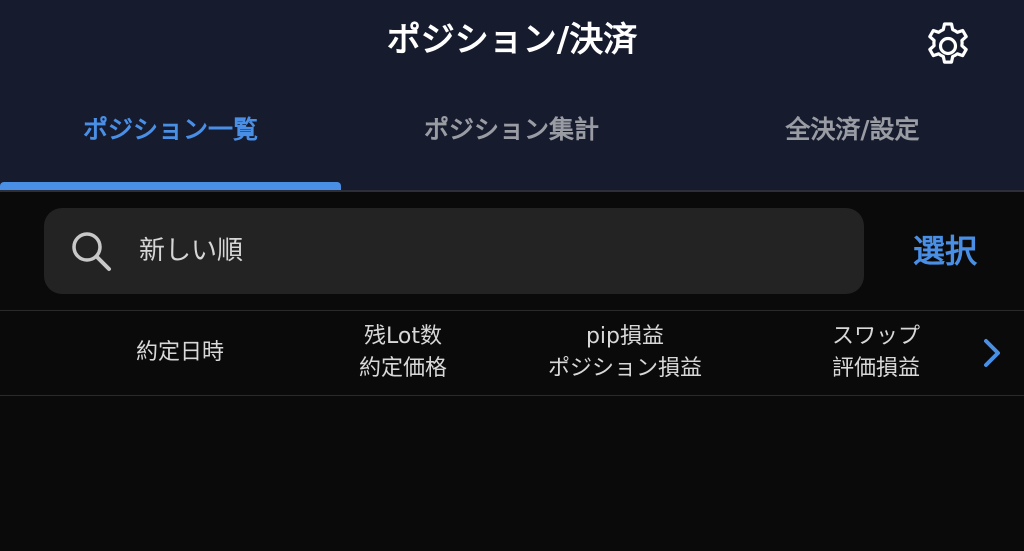 Image resolution: width=1024 pixels, height=551 pixels. What do you see at coordinates (91, 251) in the screenshot?
I see `search-icon` at bounding box center [91, 251].